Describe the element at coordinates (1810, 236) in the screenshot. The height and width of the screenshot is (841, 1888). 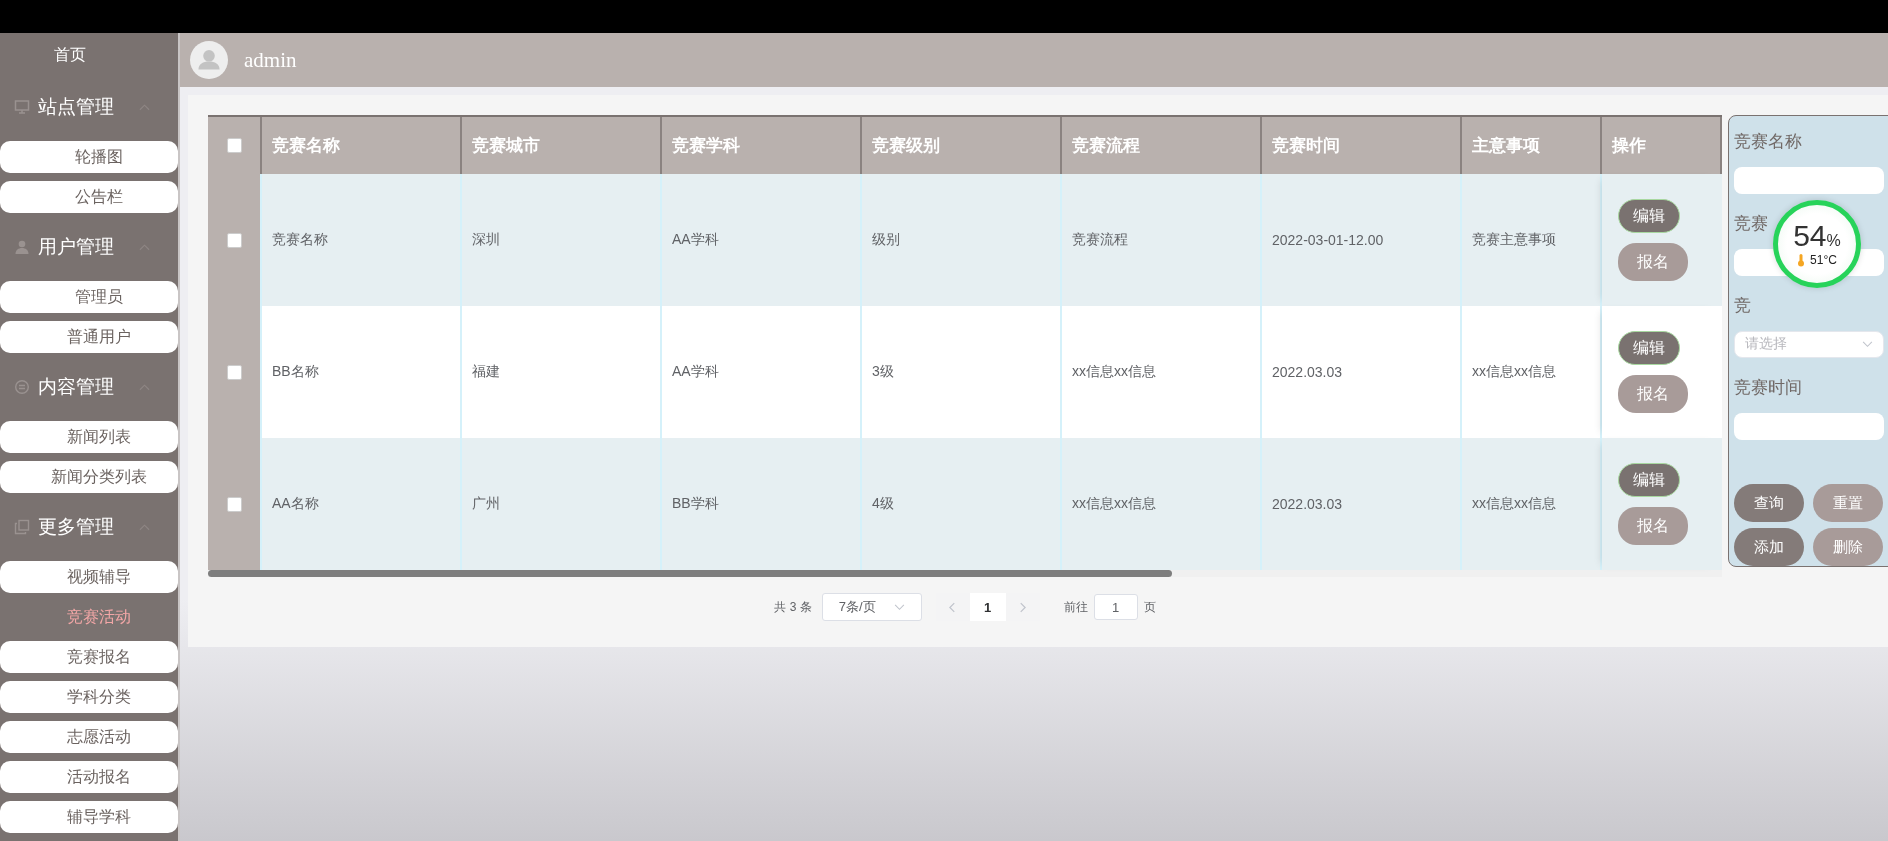
I see `usage-value: 54` at that location.